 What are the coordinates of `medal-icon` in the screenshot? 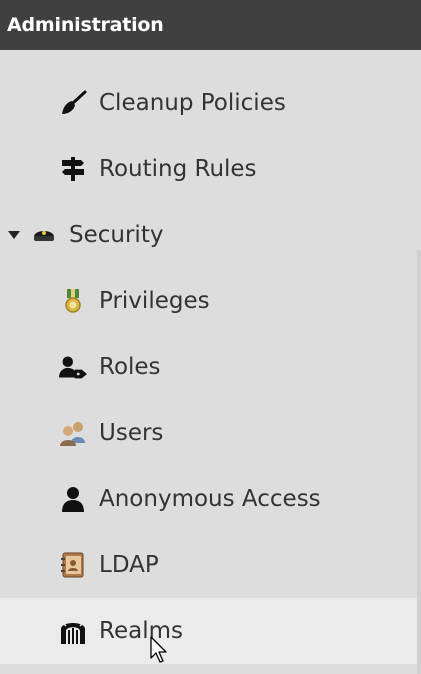 It's located at (73, 301).